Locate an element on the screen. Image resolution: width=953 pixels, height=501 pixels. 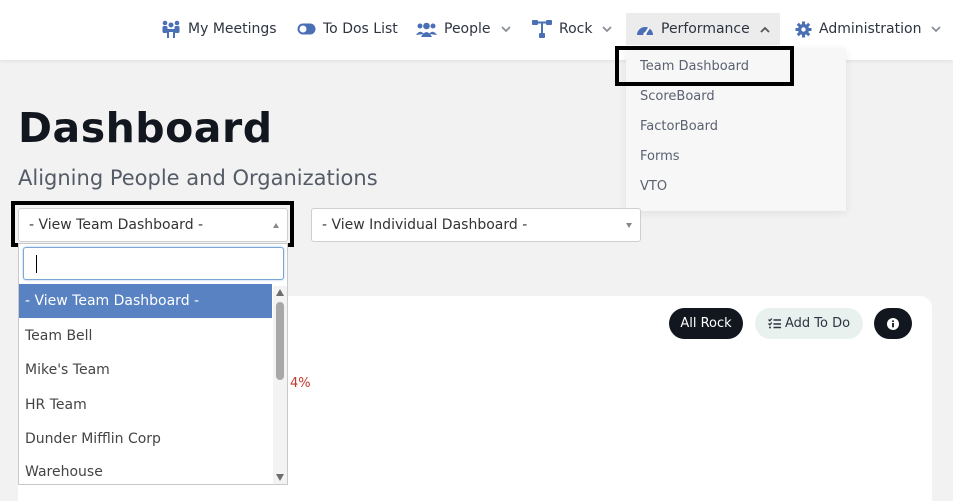
sitemap-icon is located at coordinates (542, 29).